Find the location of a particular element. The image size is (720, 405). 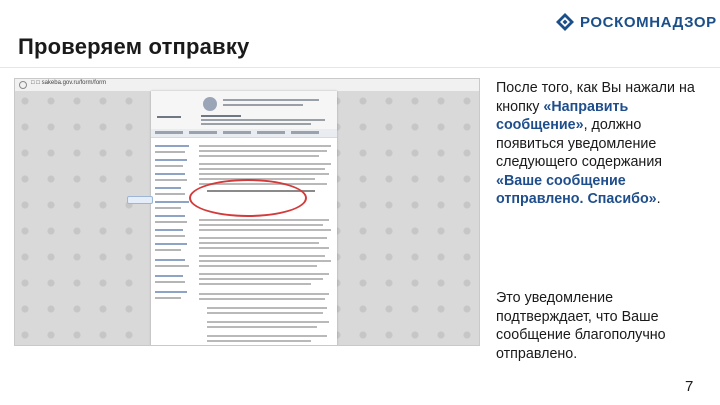

roskomnadzor-logo: РОСКОМНАДЗОР is located at coordinates (636, 22).